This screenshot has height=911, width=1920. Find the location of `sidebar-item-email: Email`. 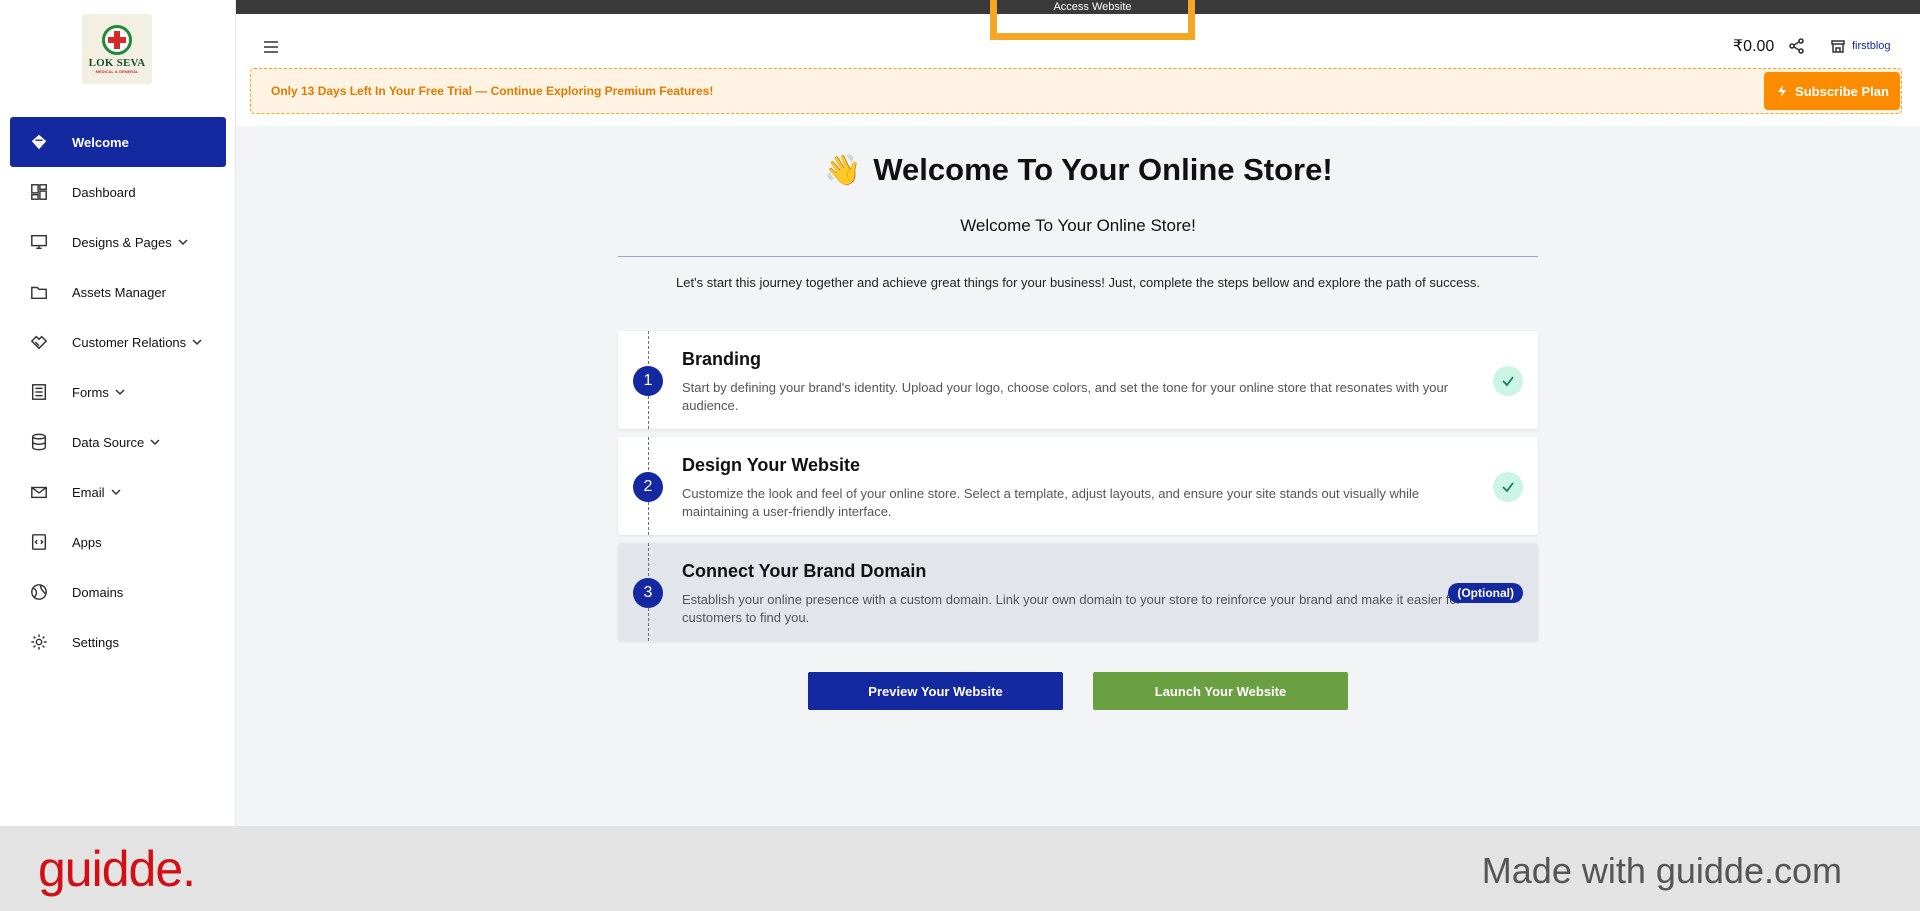

sidebar-item-email: Email is located at coordinates (118, 492).